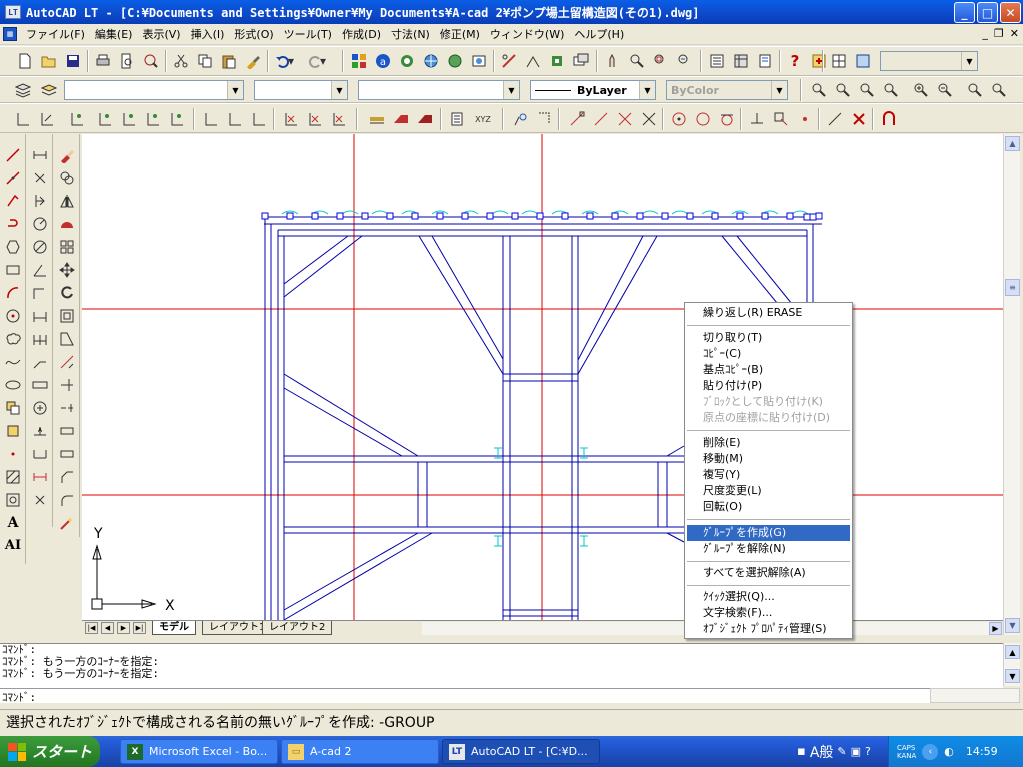 The image size is (1023, 767). Describe the element at coordinates (593, 90) in the screenshot. I see `linetype-combo: ByLayer ▼` at that location.